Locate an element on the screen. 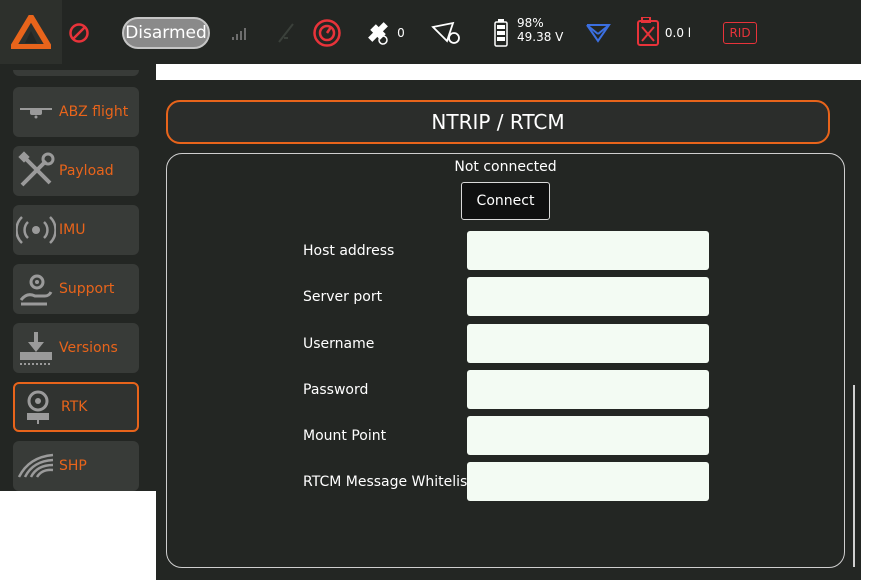  menu-item-label: RTK is located at coordinates (74, 407).